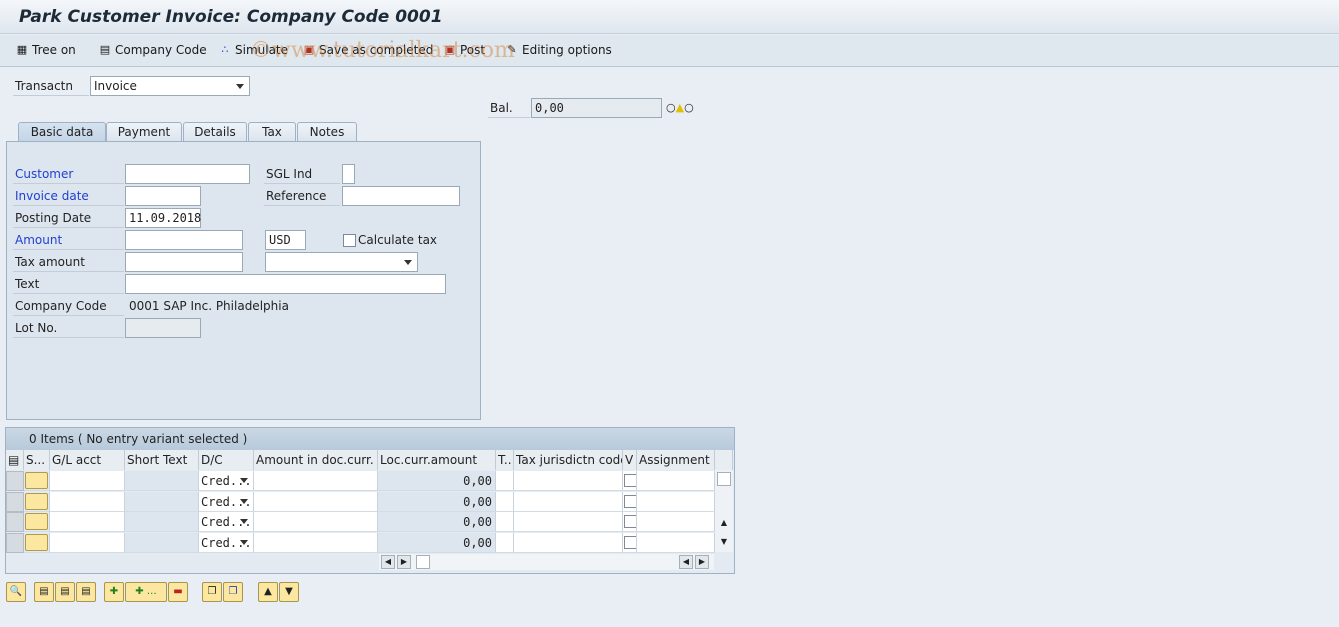 This screenshot has width=1339, height=627. I want to click on tax-amount-input, so click(184, 262).